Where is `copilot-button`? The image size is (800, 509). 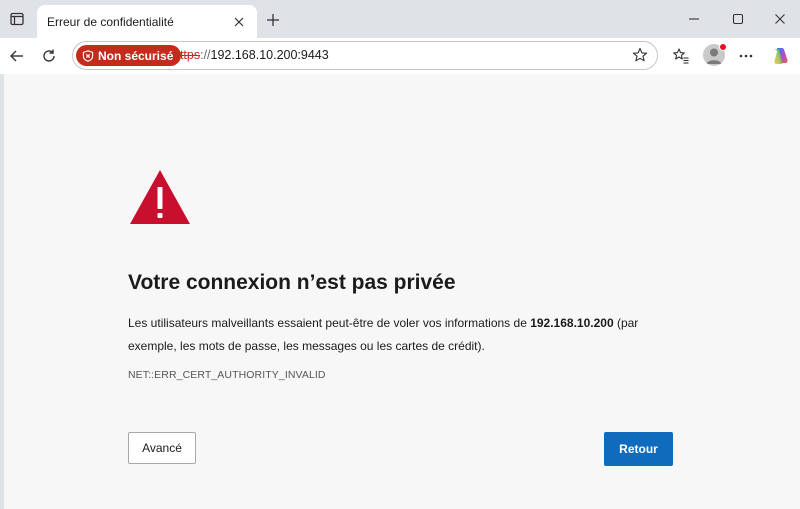
copilot-button is located at coordinates (780, 56).